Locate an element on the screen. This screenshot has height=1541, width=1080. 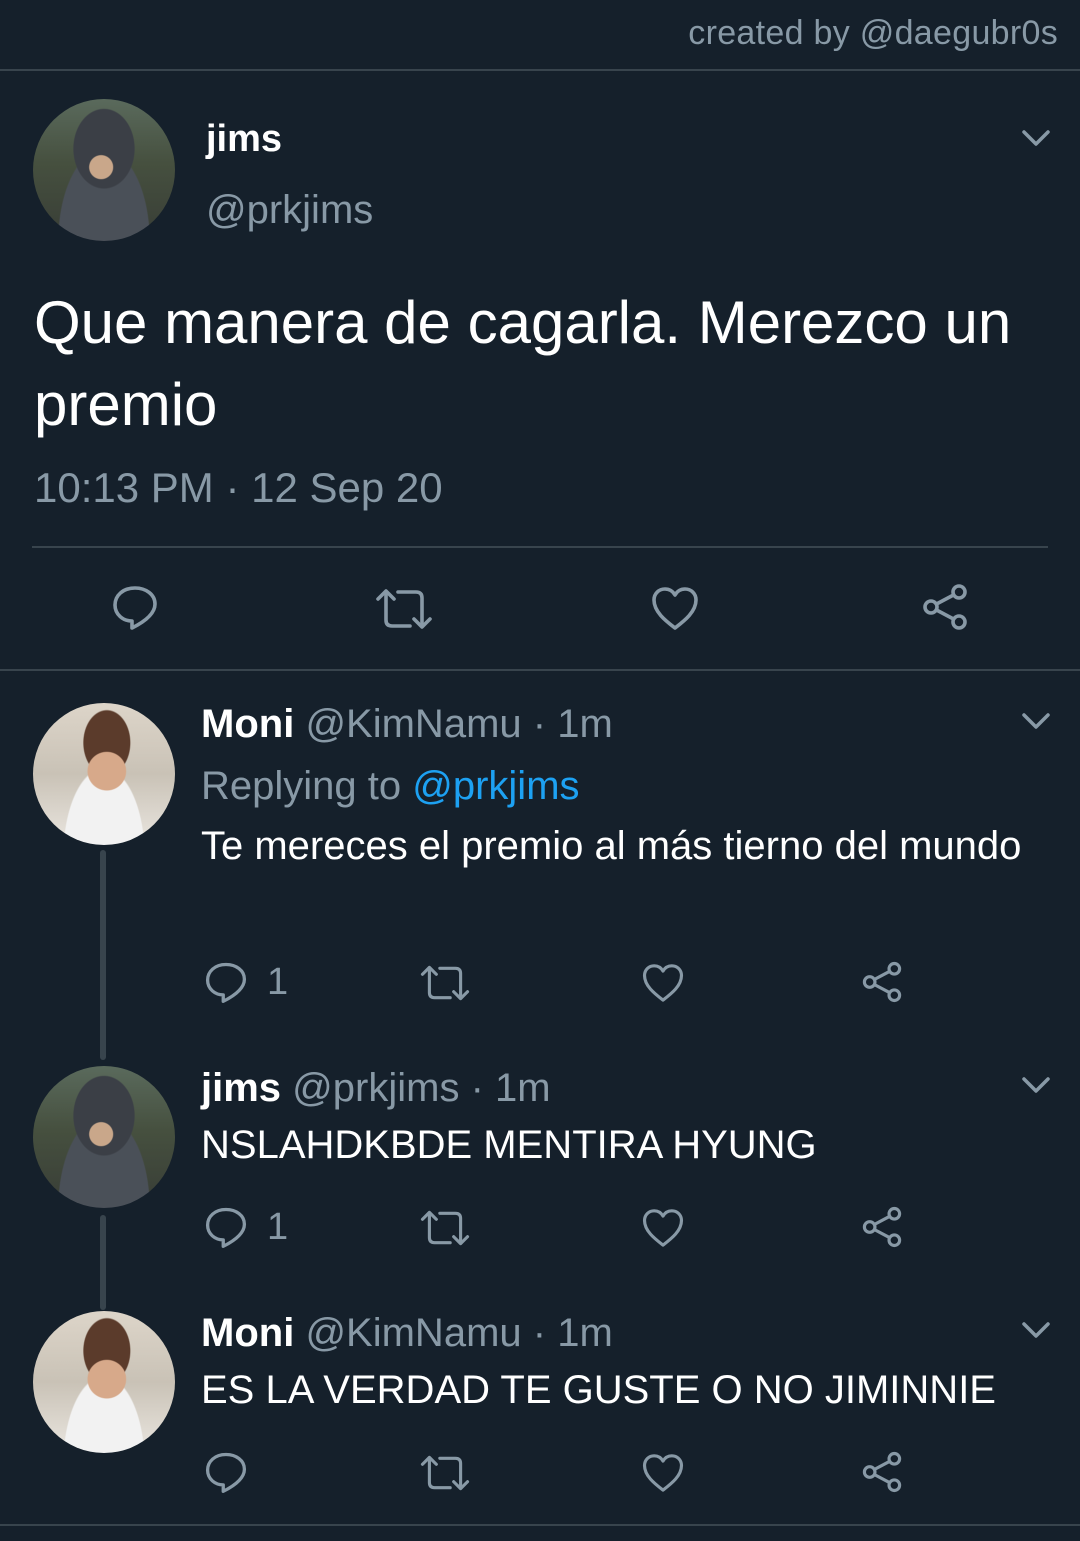
header-divider is located at coordinates (540, 70).